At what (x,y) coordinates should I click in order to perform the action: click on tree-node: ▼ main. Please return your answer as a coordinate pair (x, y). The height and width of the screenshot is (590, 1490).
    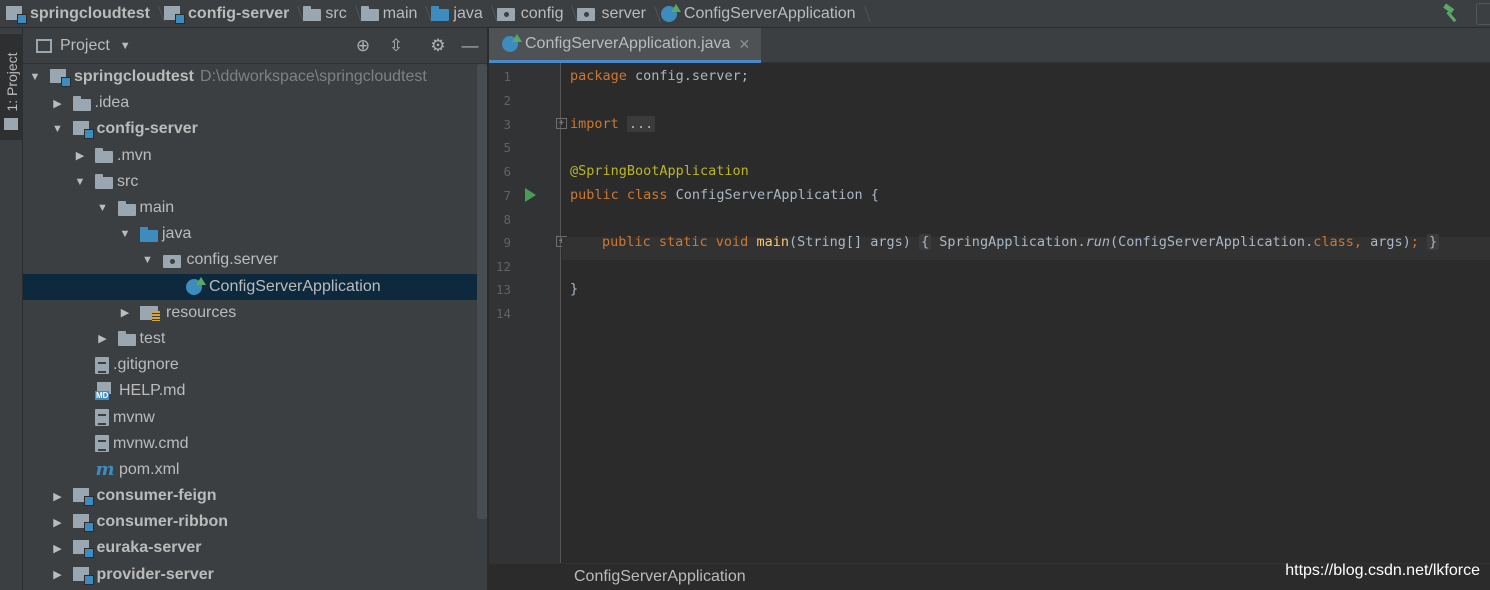
    Looking at the image, I should click on (255, 208).